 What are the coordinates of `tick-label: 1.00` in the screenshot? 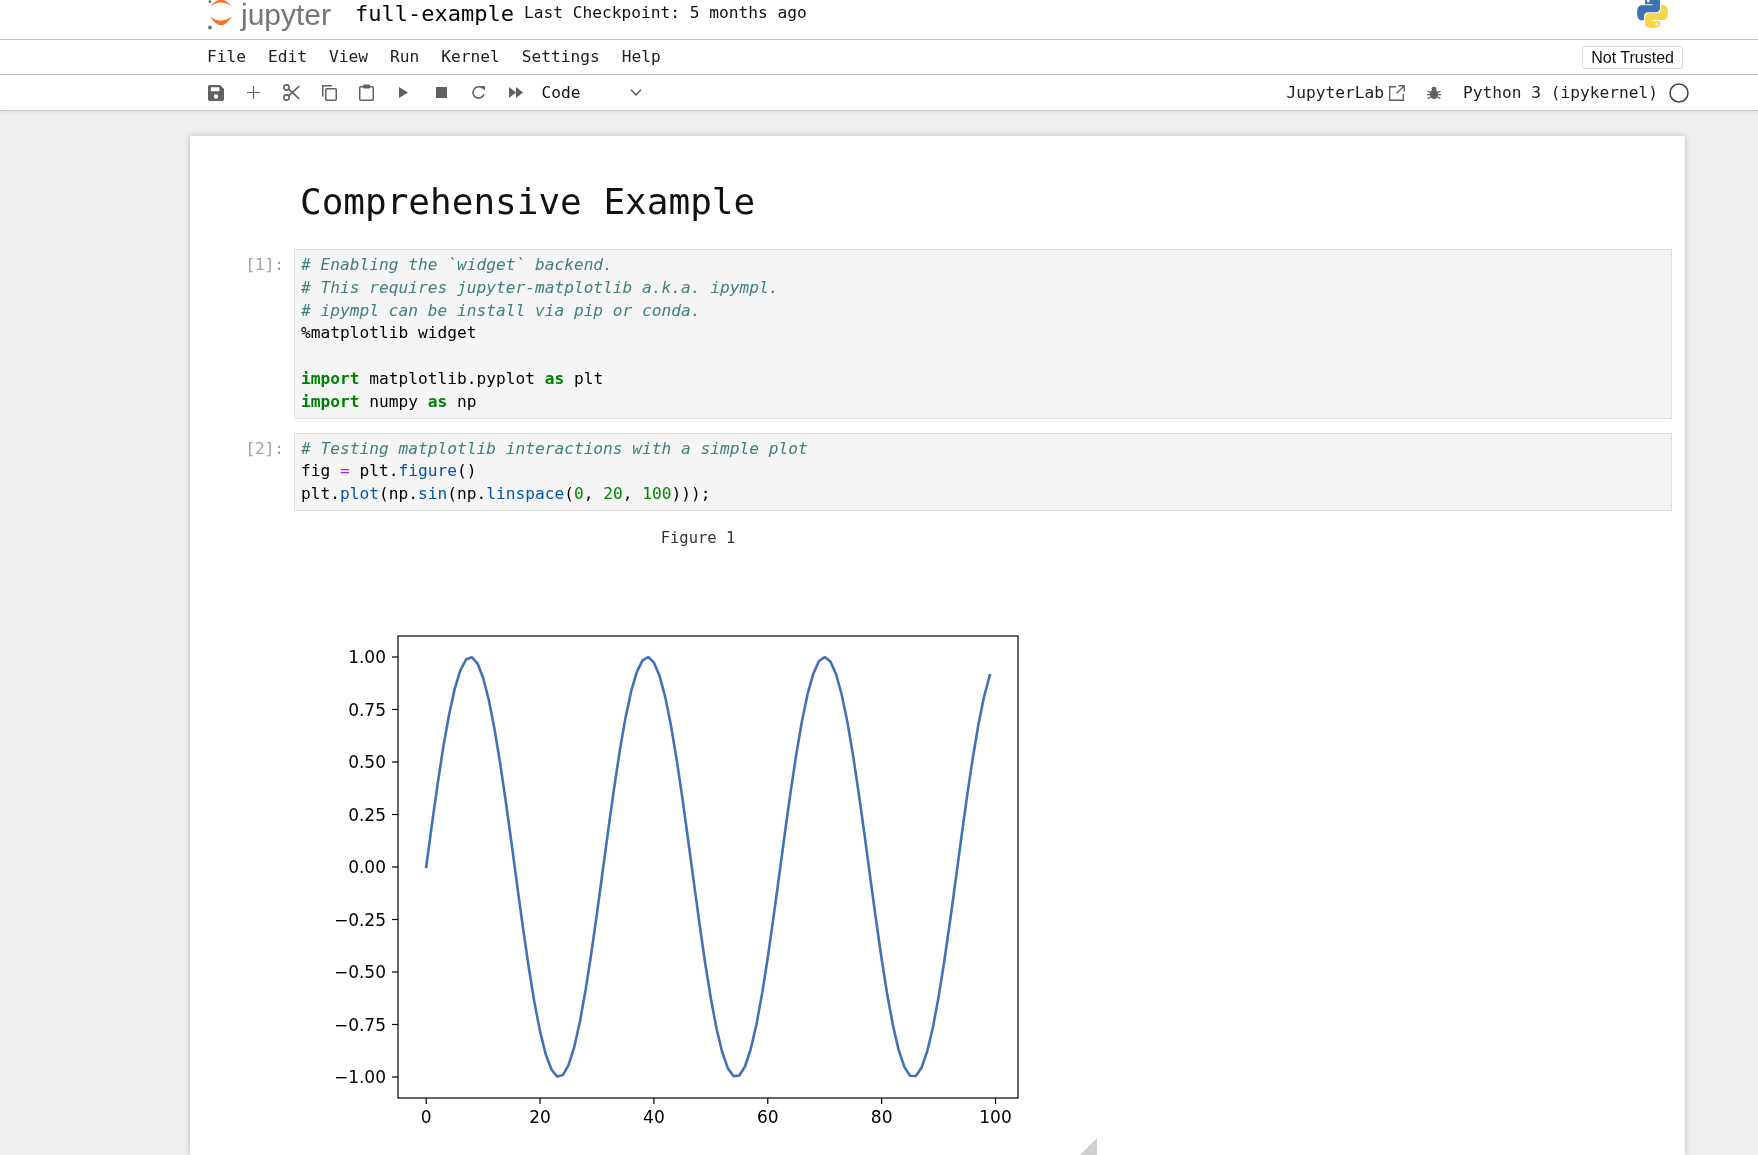 It's located at (367, 656).